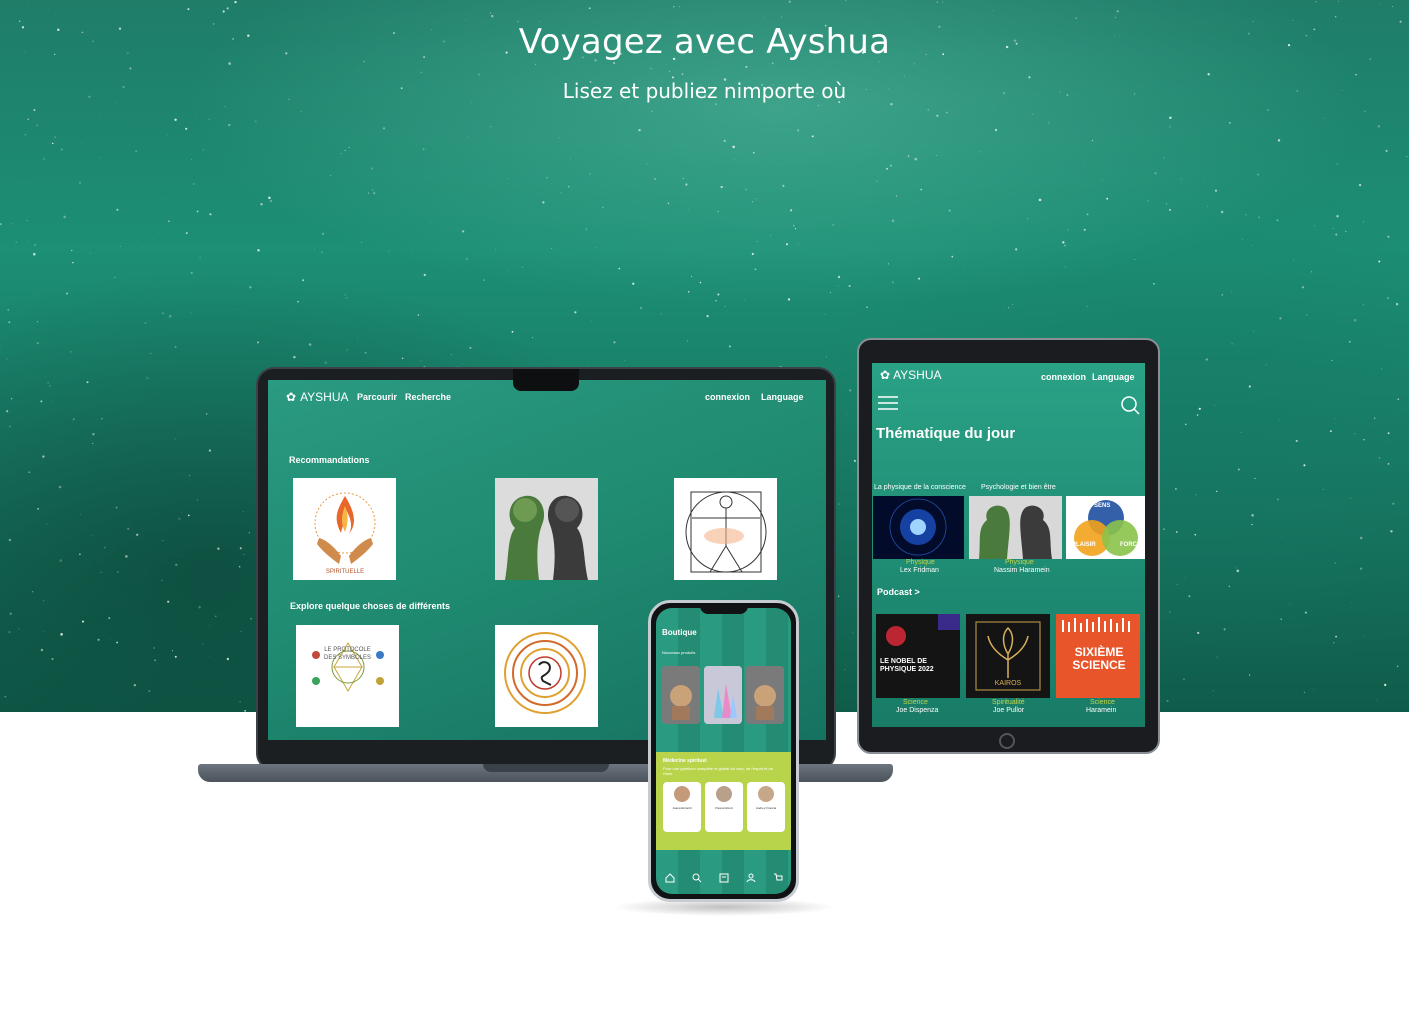 The image size is (1409, 1018). What do you see at coordinates (920, 487) in the screenshot?
I see `tab-physique-conscience: La physique de la conscience` at bounding box center [920, 487].